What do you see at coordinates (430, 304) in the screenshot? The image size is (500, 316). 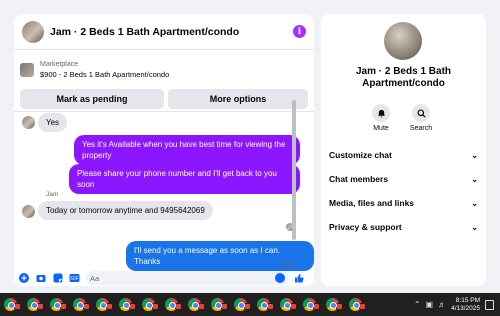 I see `network-icon: ▣` at bounding box center [430, 304].